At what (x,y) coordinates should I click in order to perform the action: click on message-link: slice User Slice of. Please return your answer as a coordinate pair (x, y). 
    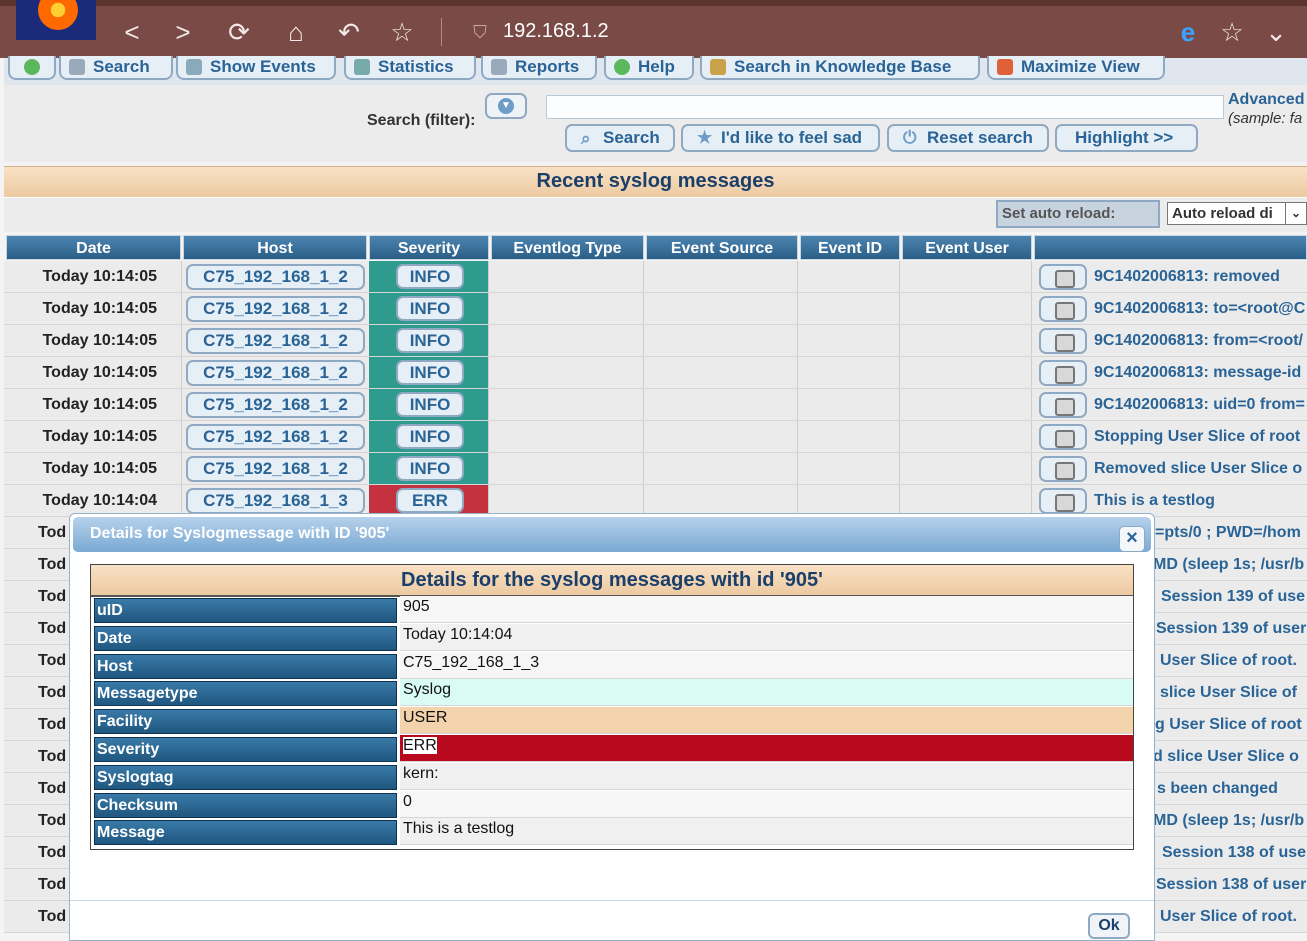
    Looking at the image, I should click on (1228, 692).